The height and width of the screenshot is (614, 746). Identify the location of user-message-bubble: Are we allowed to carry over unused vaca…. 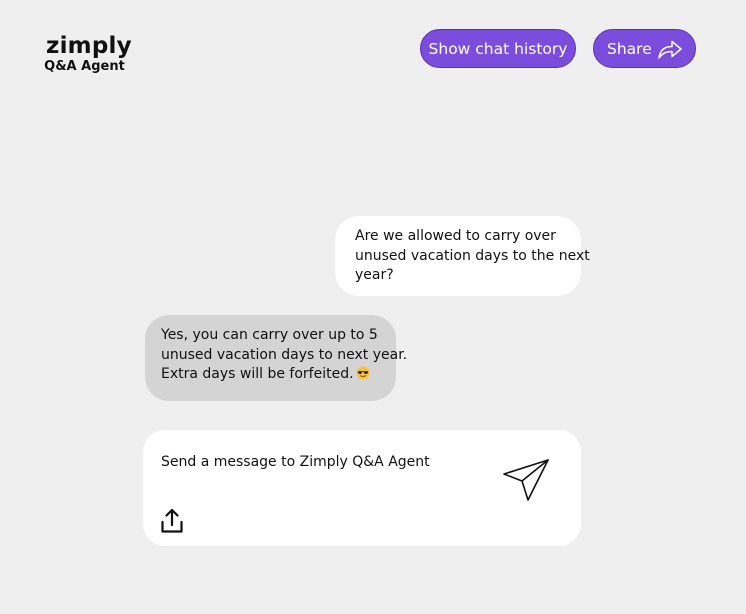
(462, 256).